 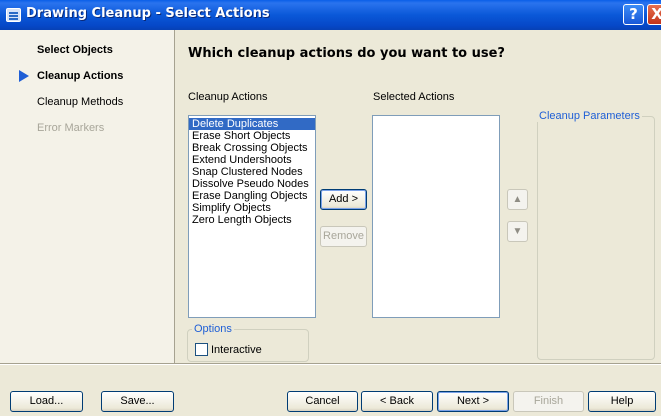 What do you see at coordinates (213, 329) in the screenshot?
I see `options-label: Options` at bounding box center [213, 329].